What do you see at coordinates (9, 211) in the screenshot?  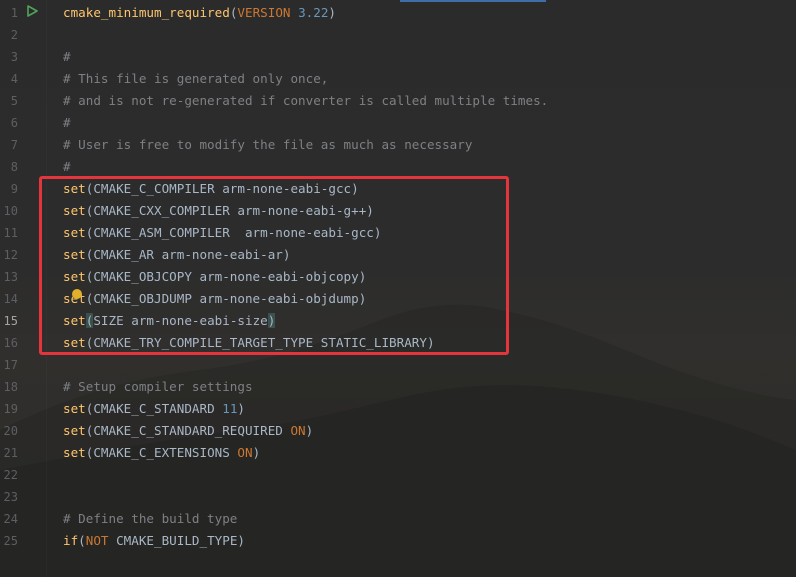 I see `line-number: 10` at bounding box center [9, 211].